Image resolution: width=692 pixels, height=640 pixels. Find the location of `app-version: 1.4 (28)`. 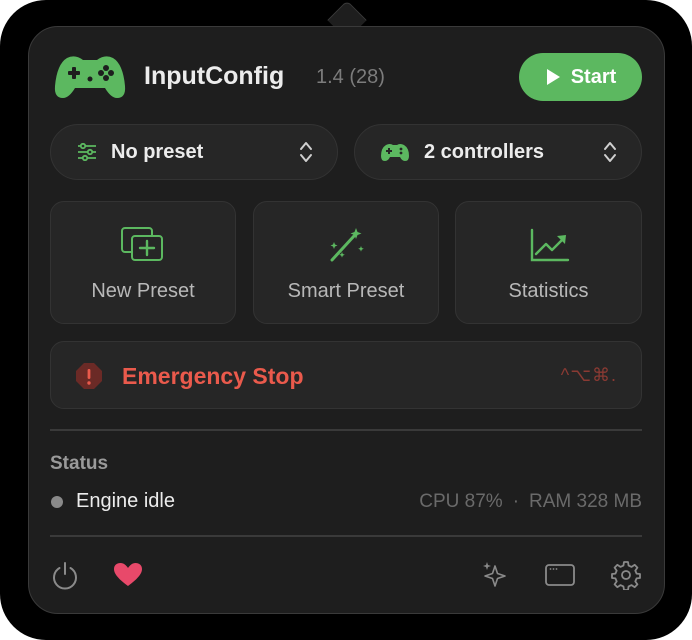

app-version: 1.4 (28) is located at coordinates (350, 77).